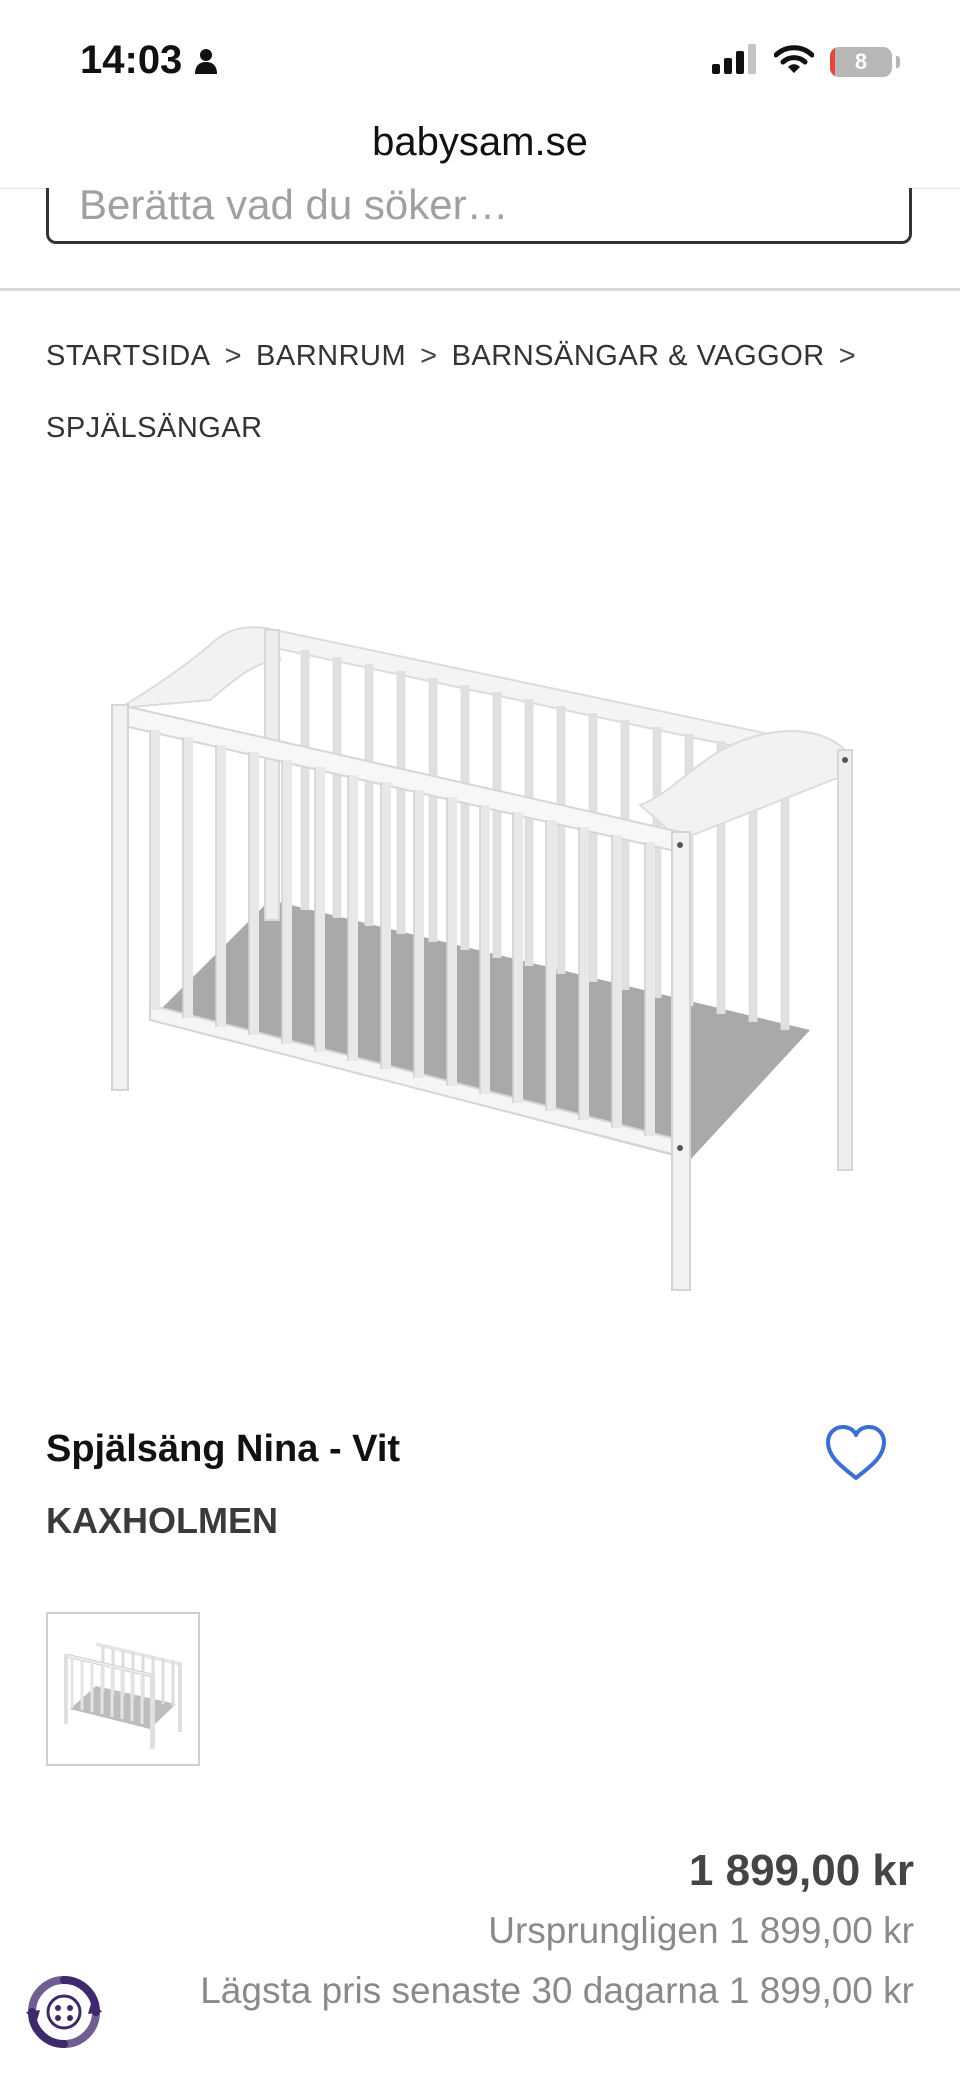 This screenshot has width=960, height=2079. What do you see at coordinates (480, 58) in the screenshot?
I see `status-bar: 14:03 8` at bounding box center [480, 58].